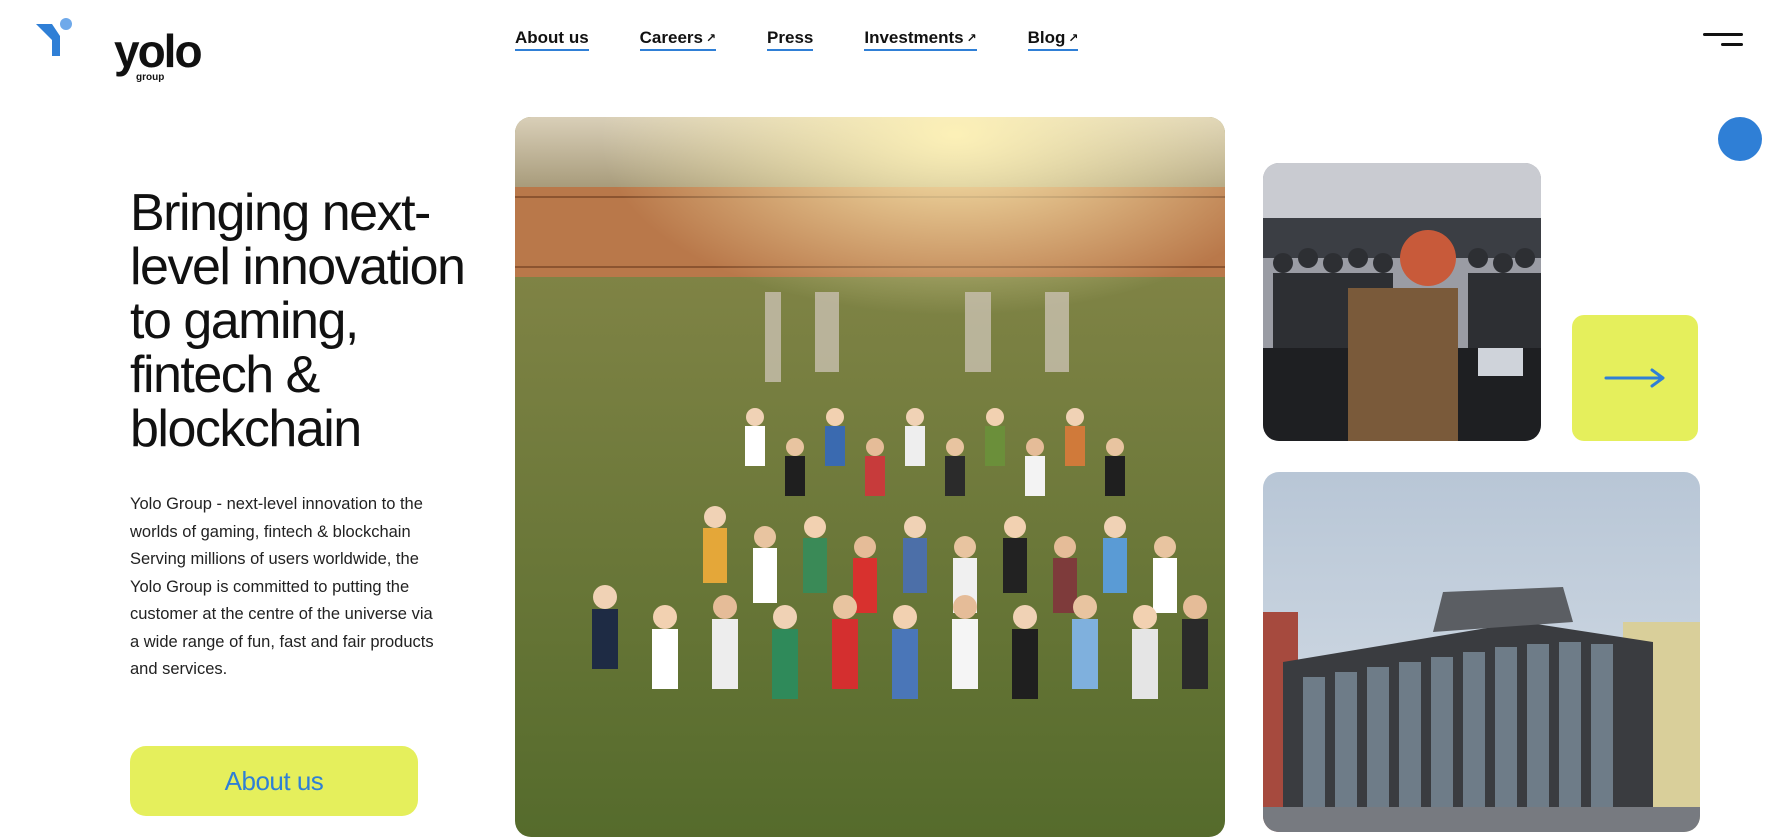 The image size is (1787, 837). I want to click on logo-mark-icon, so click(54, 37).